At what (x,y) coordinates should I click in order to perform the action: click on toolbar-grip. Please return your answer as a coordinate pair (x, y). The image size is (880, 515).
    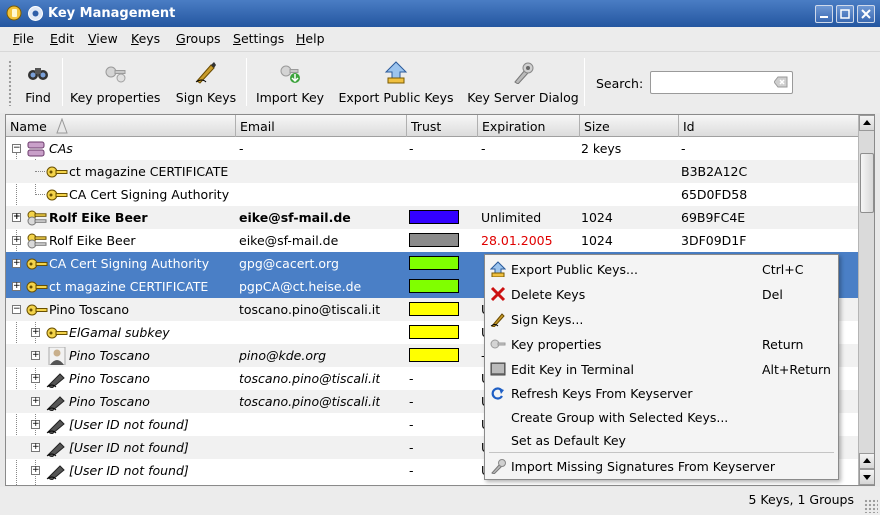
    Looking at the image, I should click on (10, 83).